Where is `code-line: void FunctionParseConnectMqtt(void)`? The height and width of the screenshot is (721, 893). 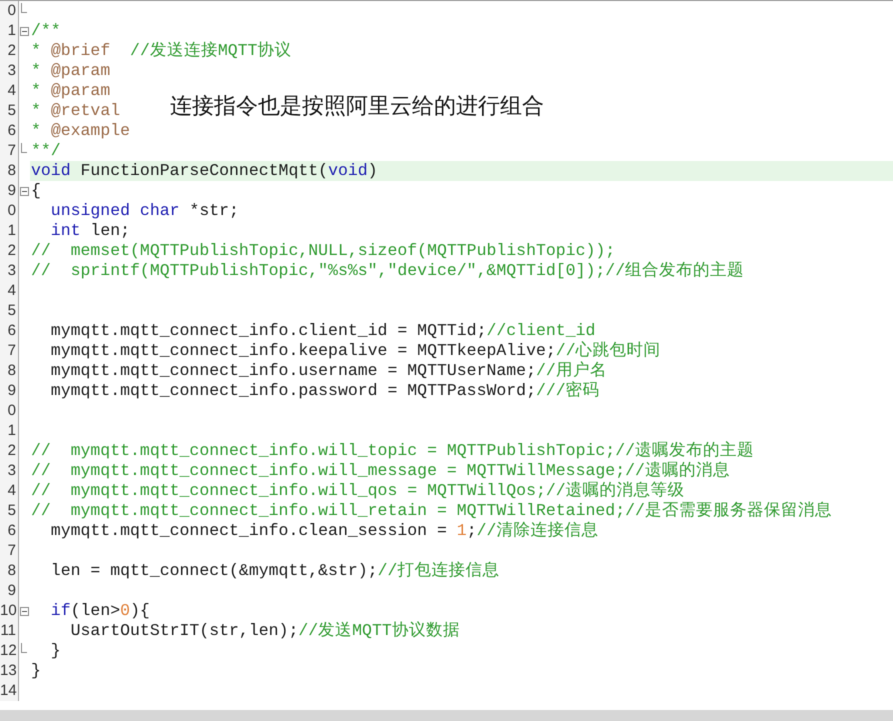
code-line: void FunctionParseConnectMqtt(void) is located at coordinates (204, 171).